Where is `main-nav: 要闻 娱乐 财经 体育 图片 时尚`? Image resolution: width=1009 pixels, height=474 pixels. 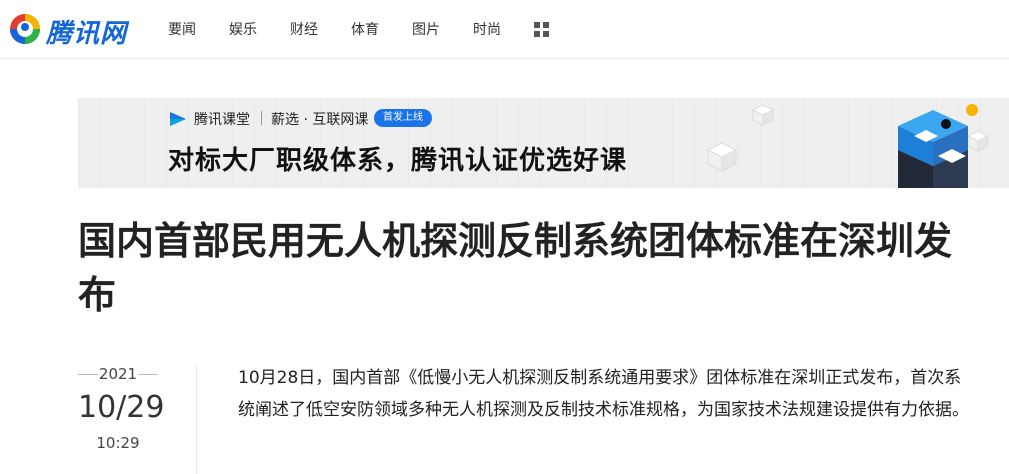
main-nav: 要闻 娱乐 财经 体育 图片 时尚 is located at coordinates (358, 29).